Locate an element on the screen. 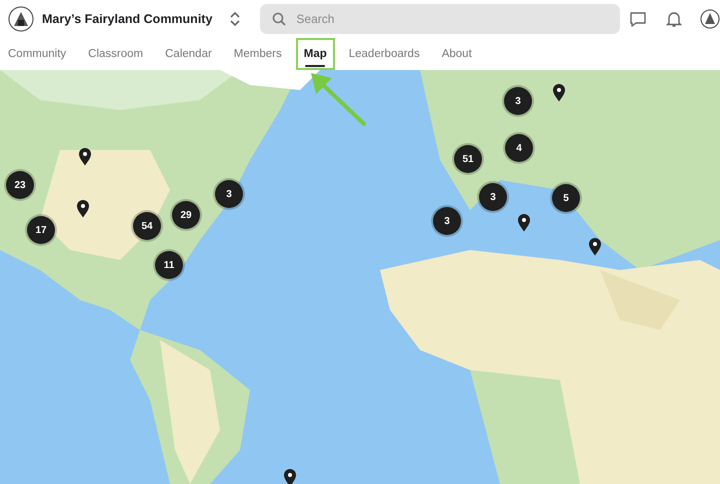  nav-tab: Community is located at coordinates (37, 54).